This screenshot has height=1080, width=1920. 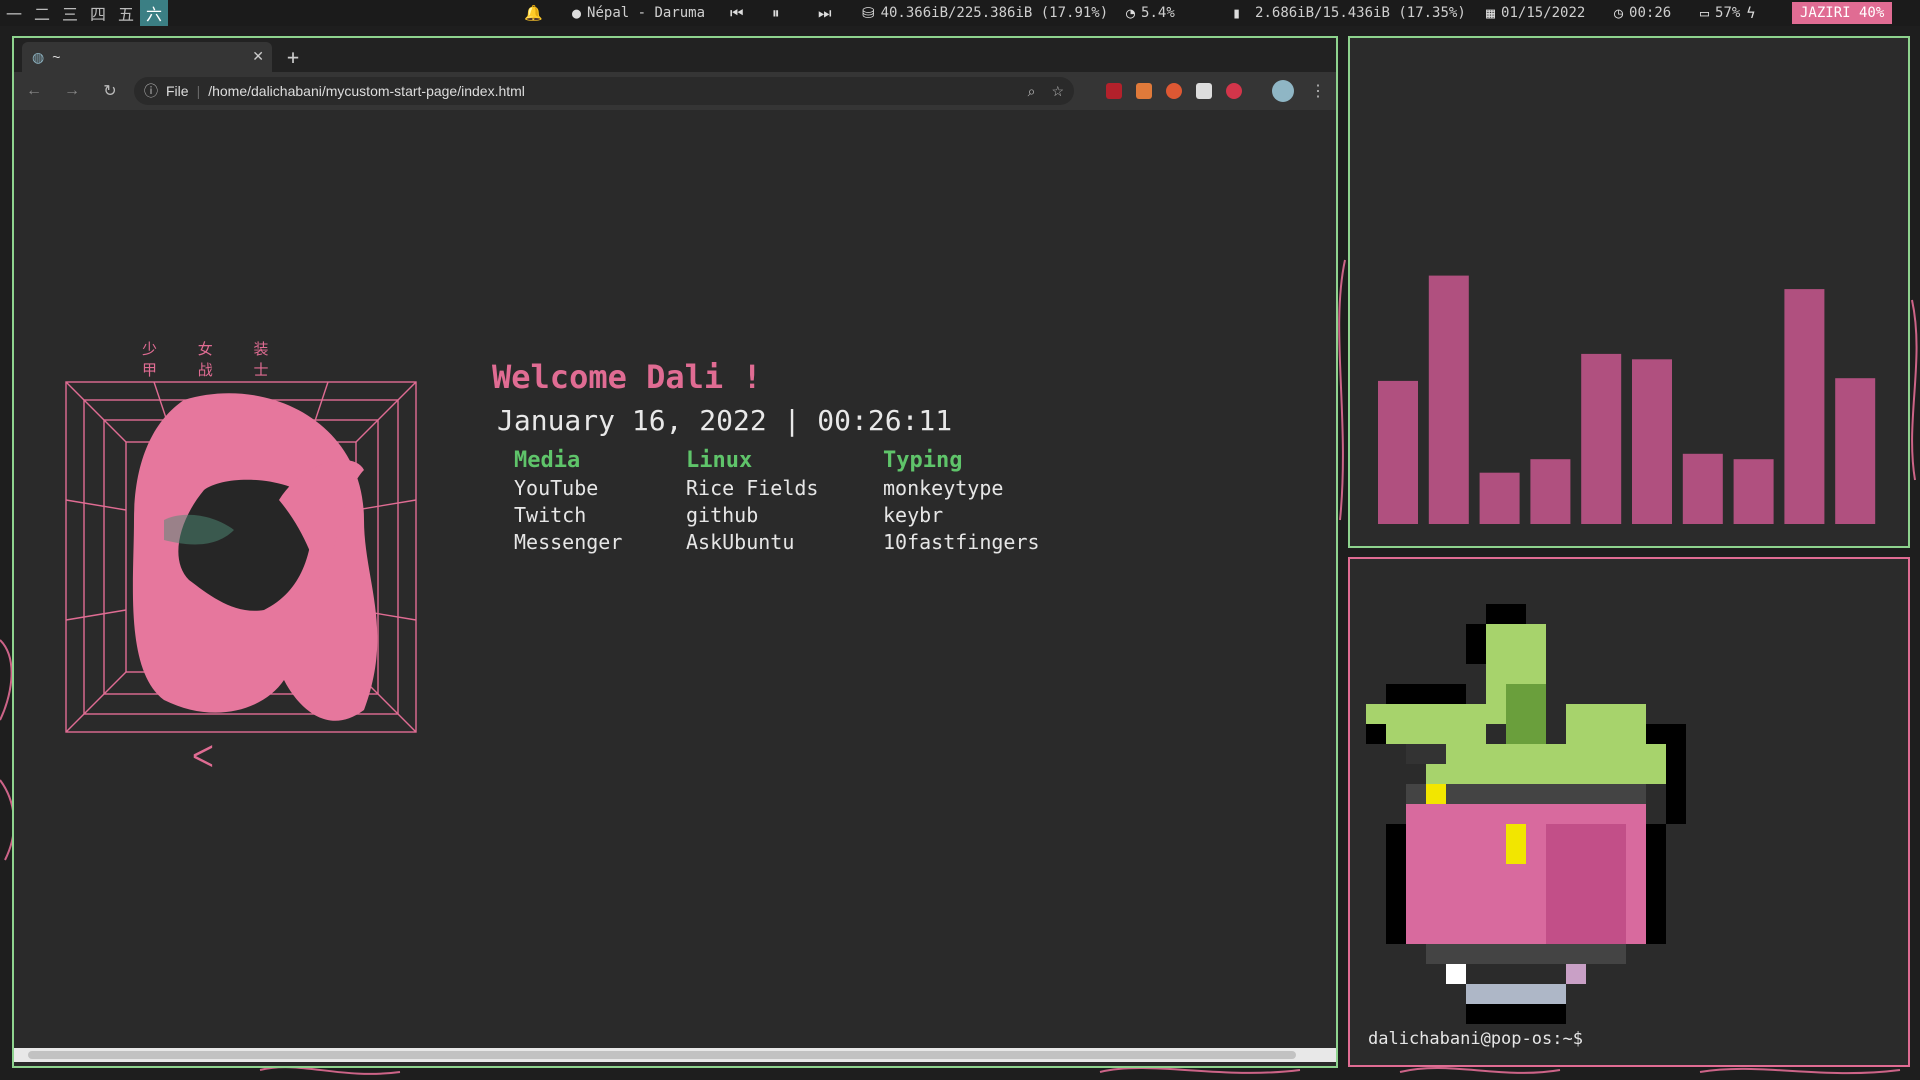 What do you see at coordinates (784, 516) in the screenshot?
I see `link-github: github` at bounding box center [784, 516].